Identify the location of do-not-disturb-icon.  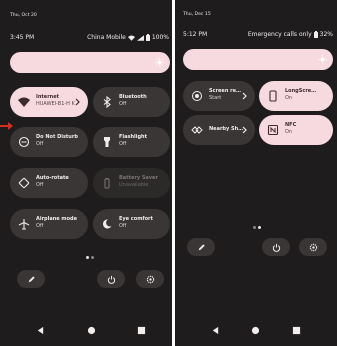
(24, 142).